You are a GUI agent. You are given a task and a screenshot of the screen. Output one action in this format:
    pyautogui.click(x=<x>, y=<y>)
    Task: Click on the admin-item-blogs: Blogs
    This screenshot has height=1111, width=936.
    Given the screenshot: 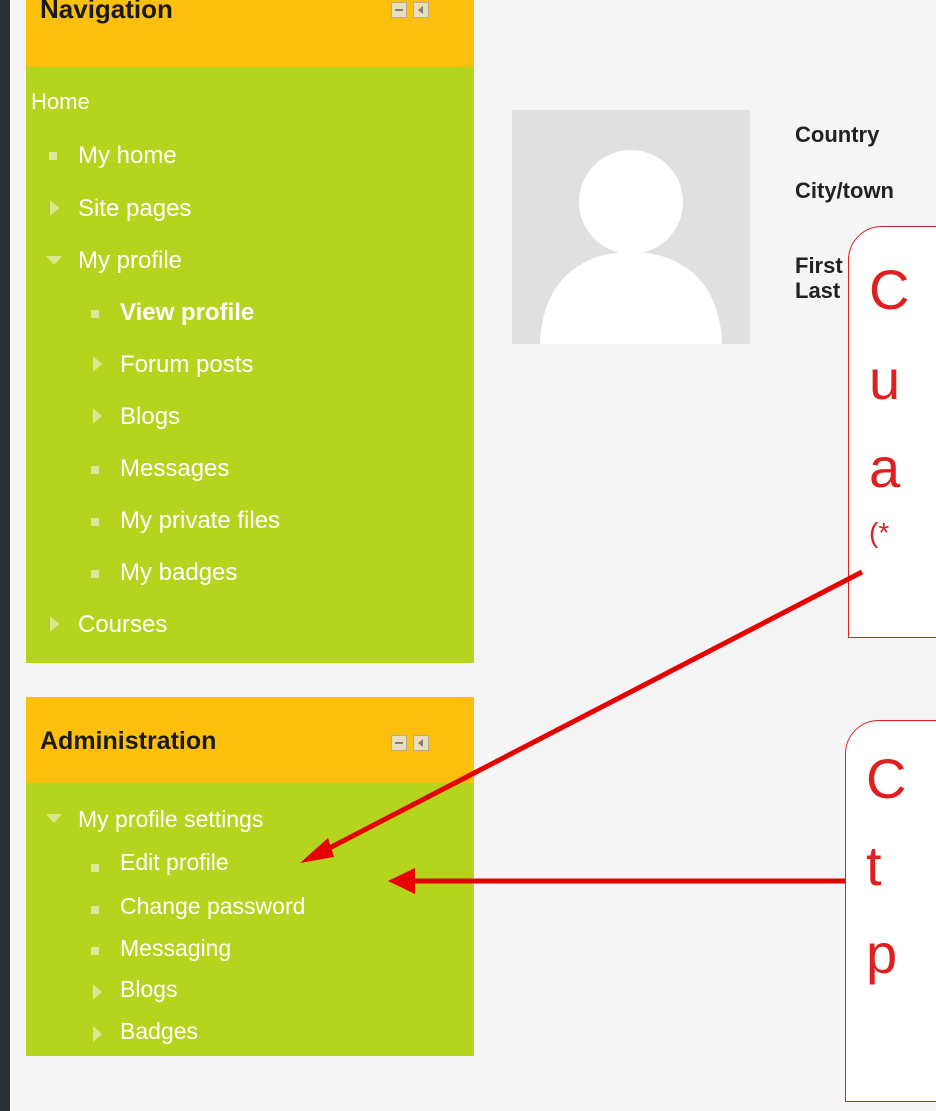 What is the action you would take?
    pyautogui.click(x=149, y=989)
    